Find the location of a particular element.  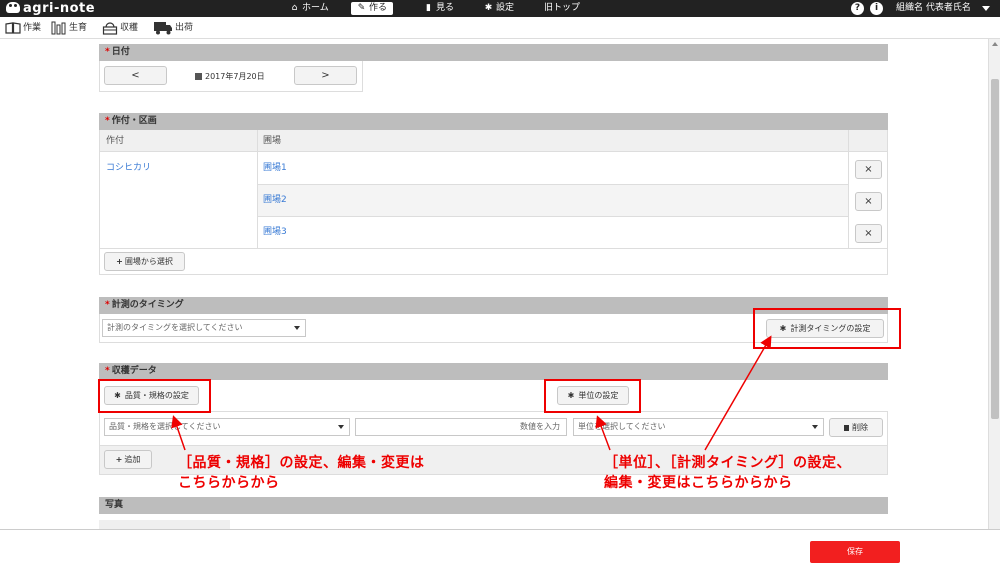

arrow-to-unit is located at coordinates (603, 433).